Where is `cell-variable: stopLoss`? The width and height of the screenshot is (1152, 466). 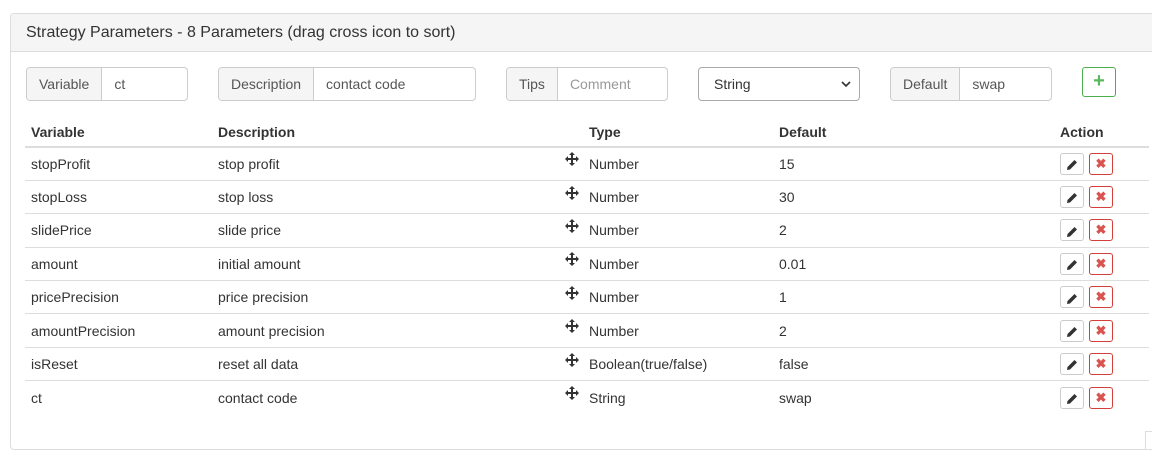 cell-variable: stopLoss is located at coordinates (118, 197).